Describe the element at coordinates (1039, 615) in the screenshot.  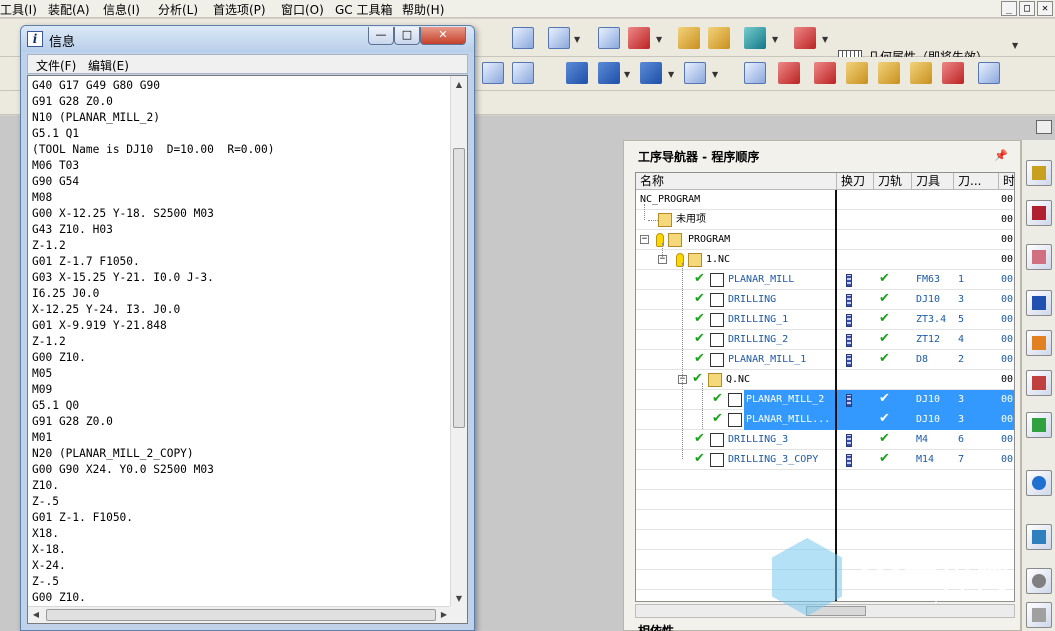
I see `roles-icon` at that location.